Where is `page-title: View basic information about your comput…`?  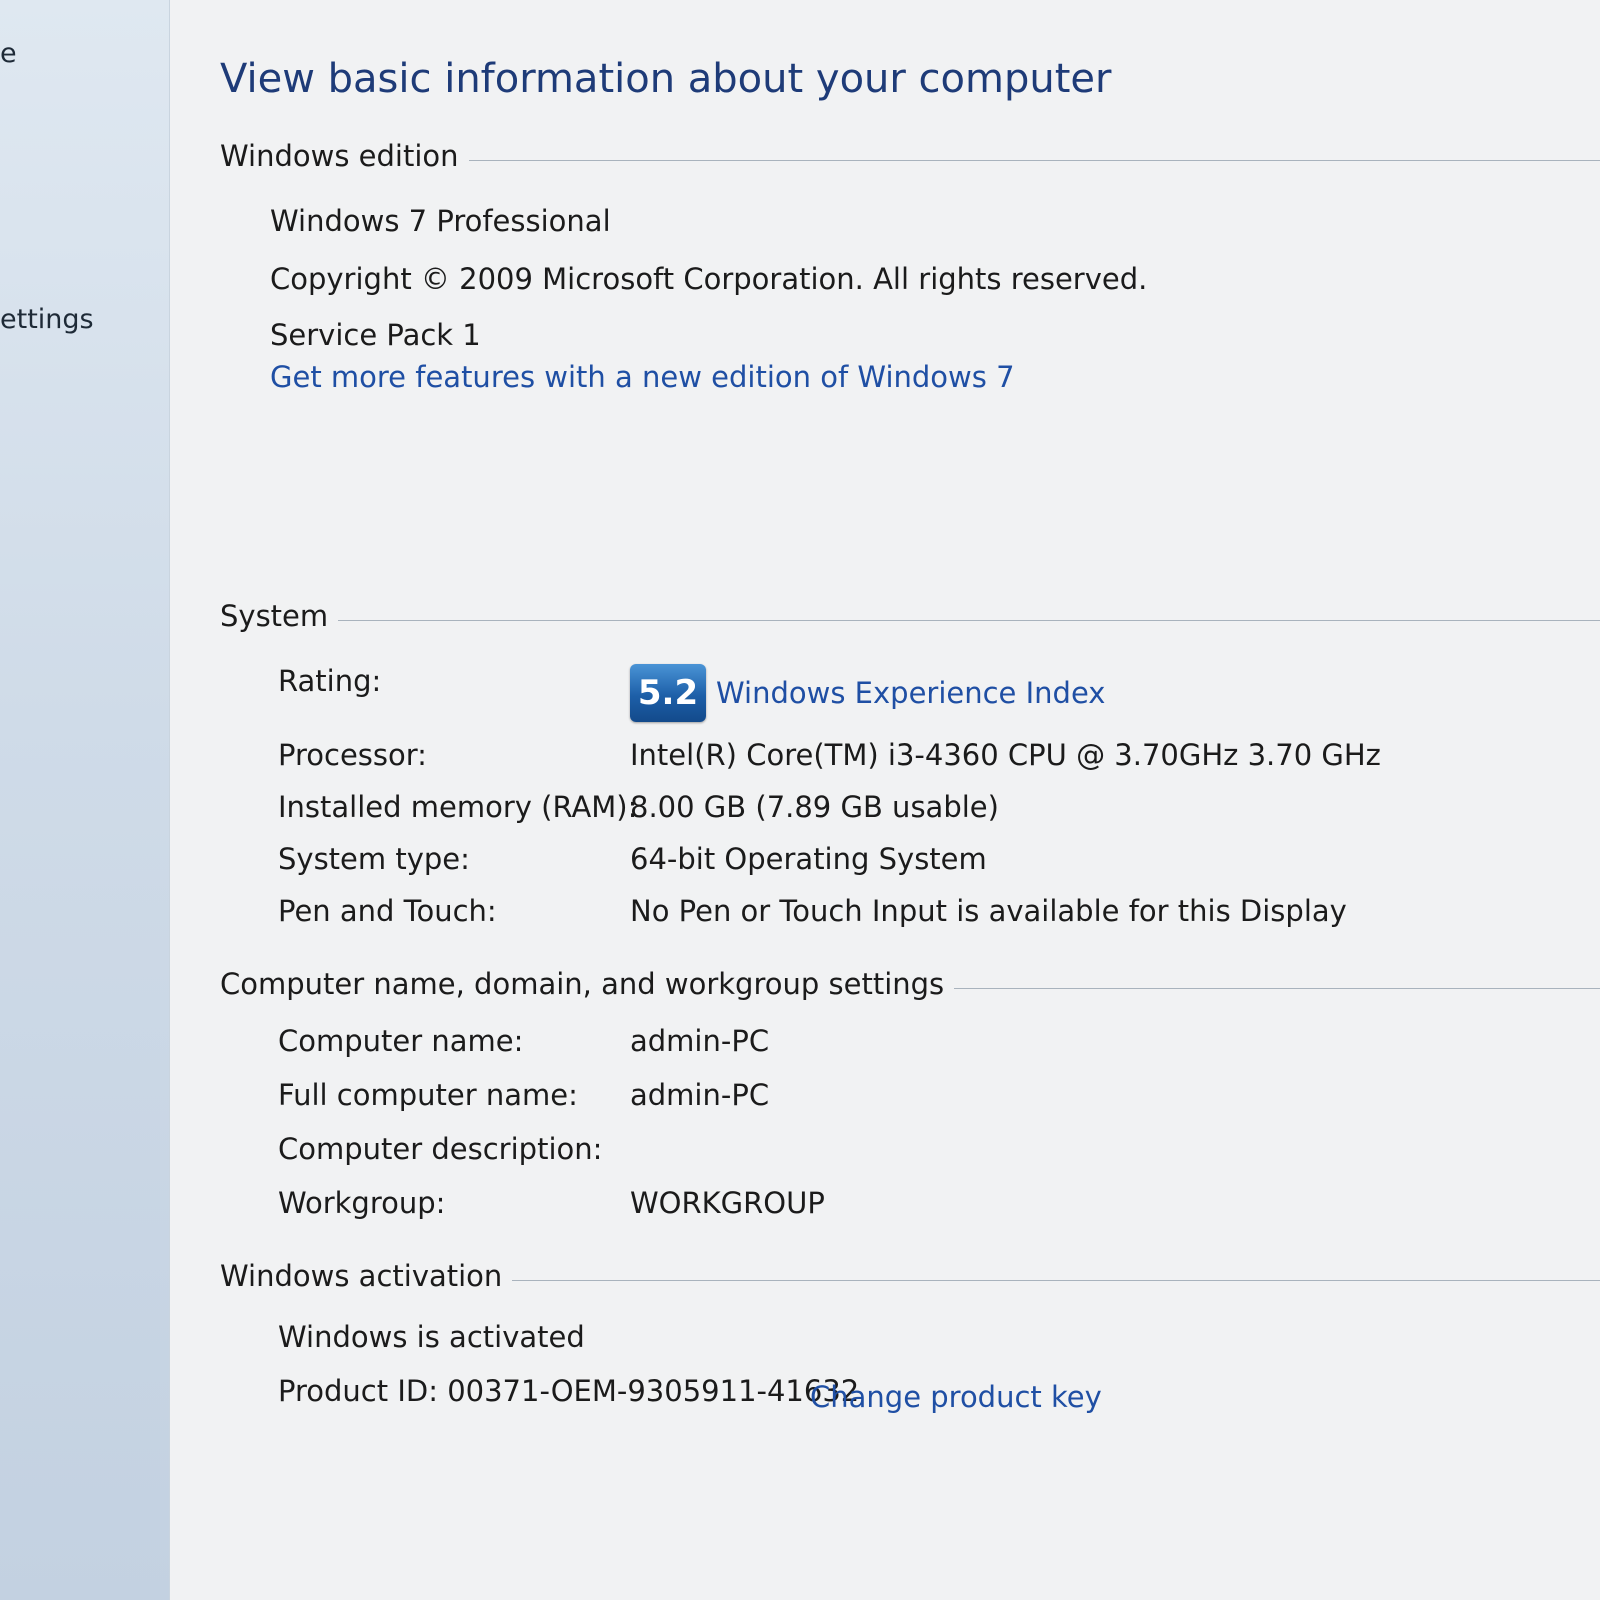
page-title: View basic information about your comput… is located at coordinates (666, 79).